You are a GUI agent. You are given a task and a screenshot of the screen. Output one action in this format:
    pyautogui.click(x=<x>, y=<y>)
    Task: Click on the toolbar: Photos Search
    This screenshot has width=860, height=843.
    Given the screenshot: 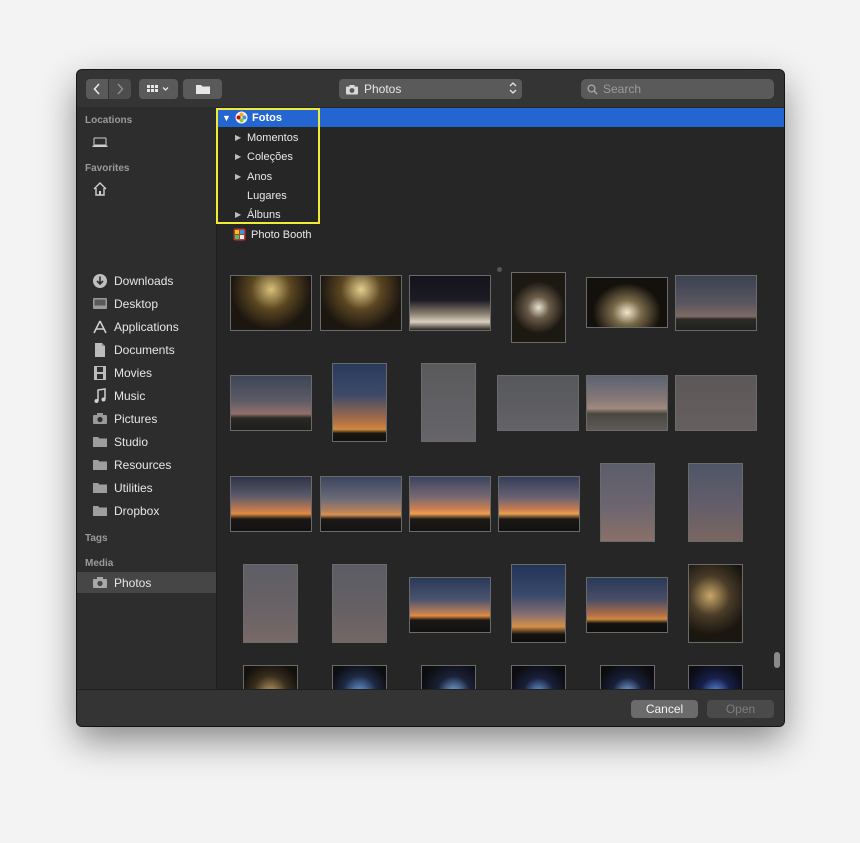 What is the action you would take?
    pyautogui.click(x=430, y=89)
    